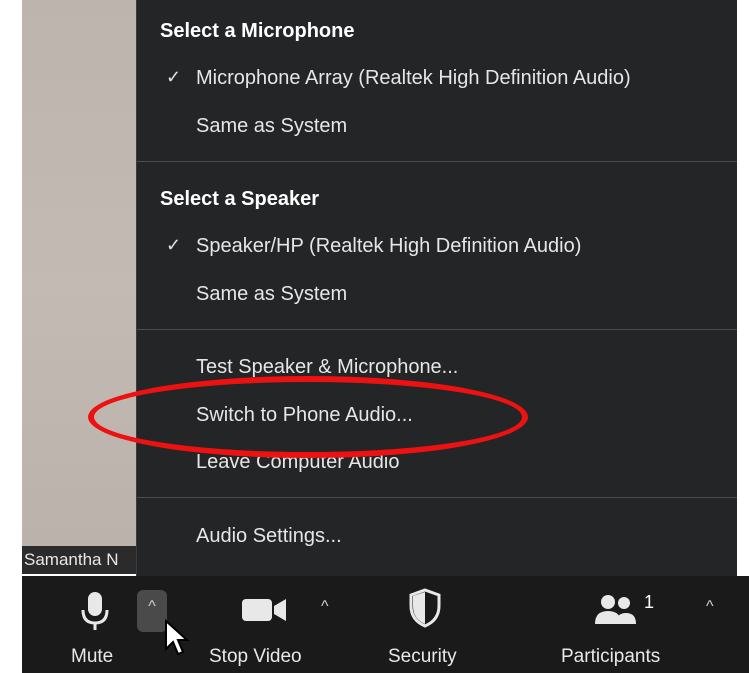  Describe the element at coordinates (264, 610) in the screenshot. I see `video-camera-icon` at that location.